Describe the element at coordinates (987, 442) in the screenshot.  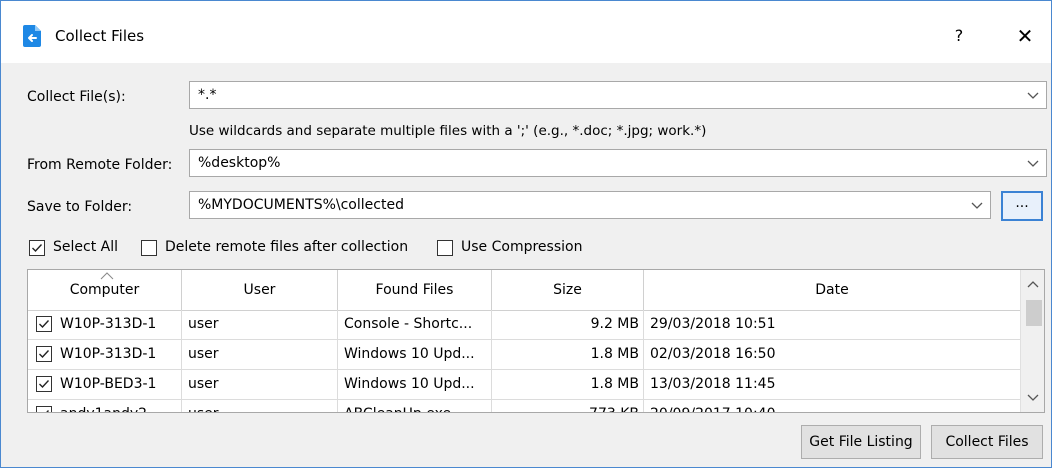
I see `collect-files-button: Collect Files` at that location.